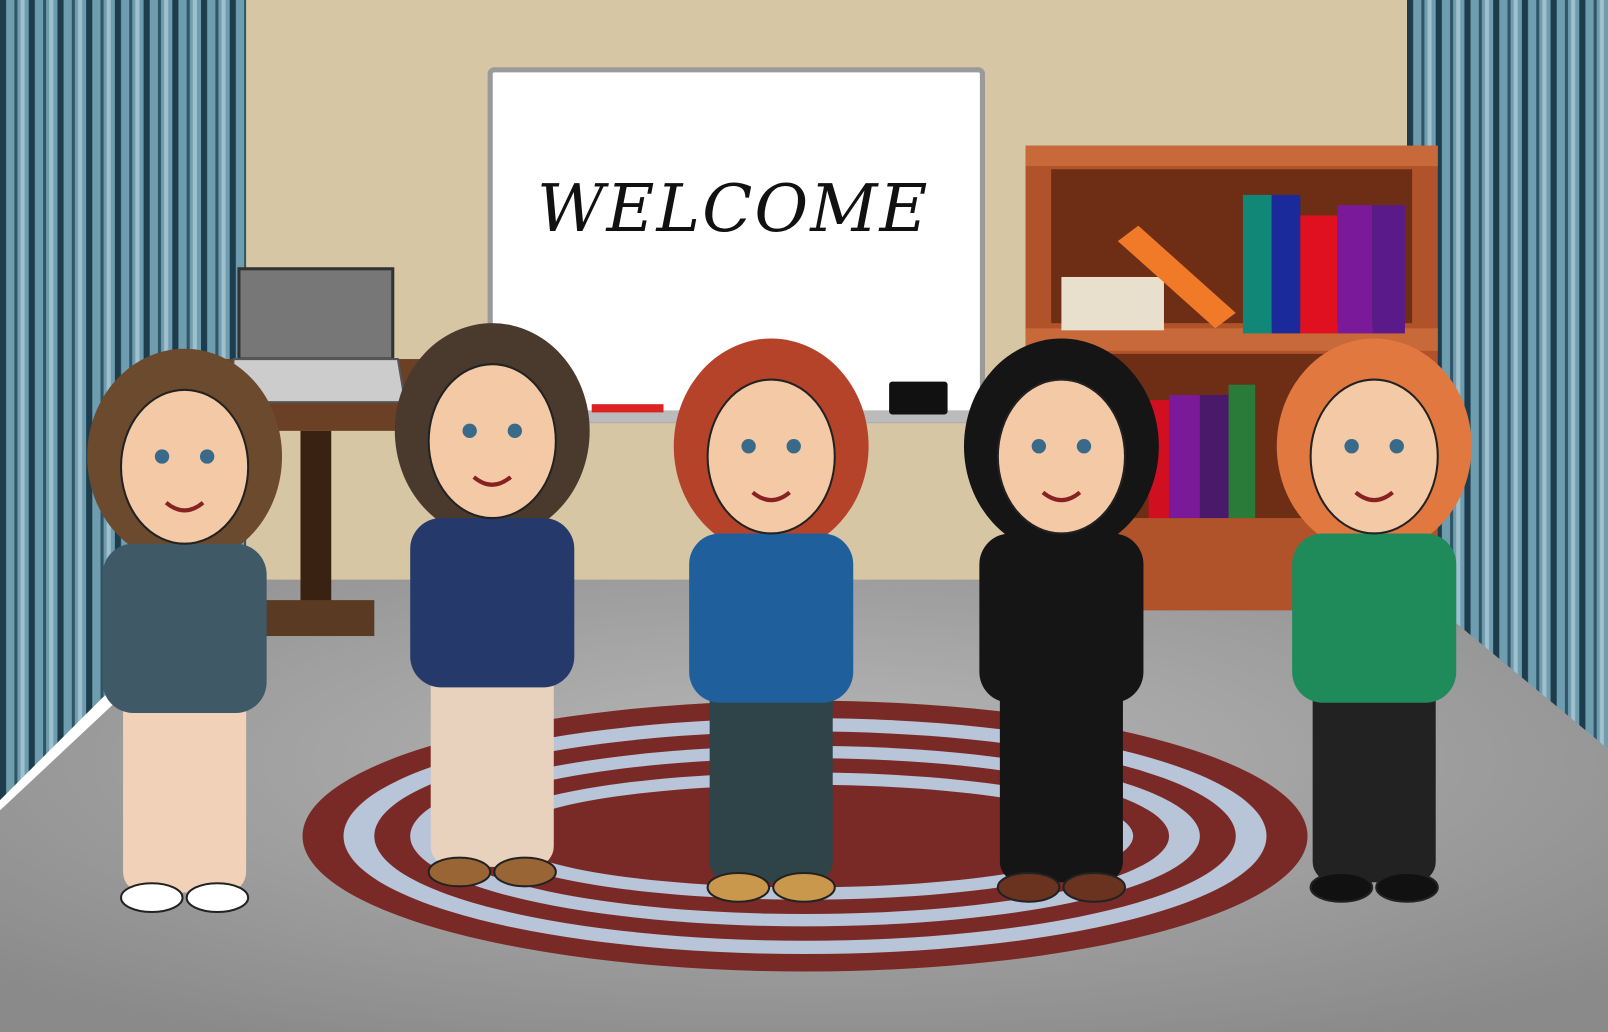 Image resolution: width=1608 pixels, height=1032 pixels. Describe the element at coordinates (918, 398) in the screenshot. I see `eraser` at that location.